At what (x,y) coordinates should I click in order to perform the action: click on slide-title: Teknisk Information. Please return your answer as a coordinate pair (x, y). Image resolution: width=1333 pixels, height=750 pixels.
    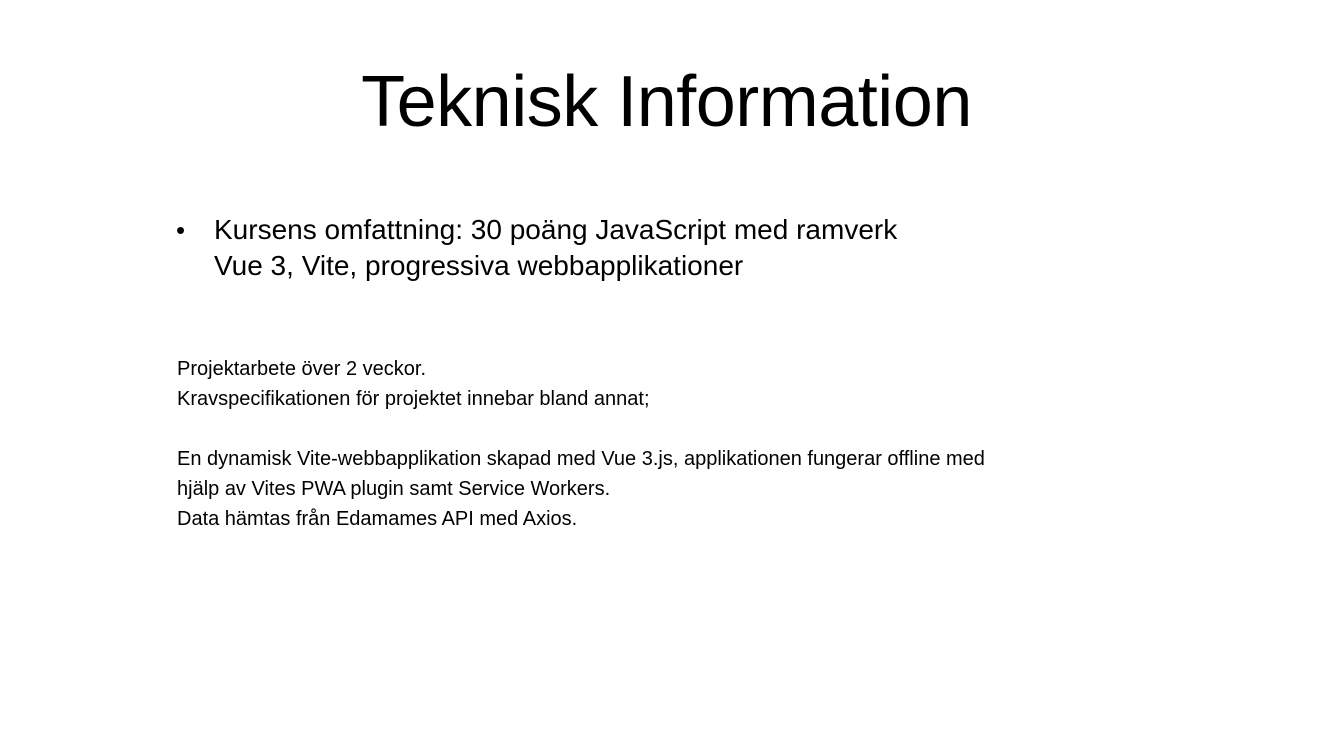
    Looking at the image, I should click on (666, 102).